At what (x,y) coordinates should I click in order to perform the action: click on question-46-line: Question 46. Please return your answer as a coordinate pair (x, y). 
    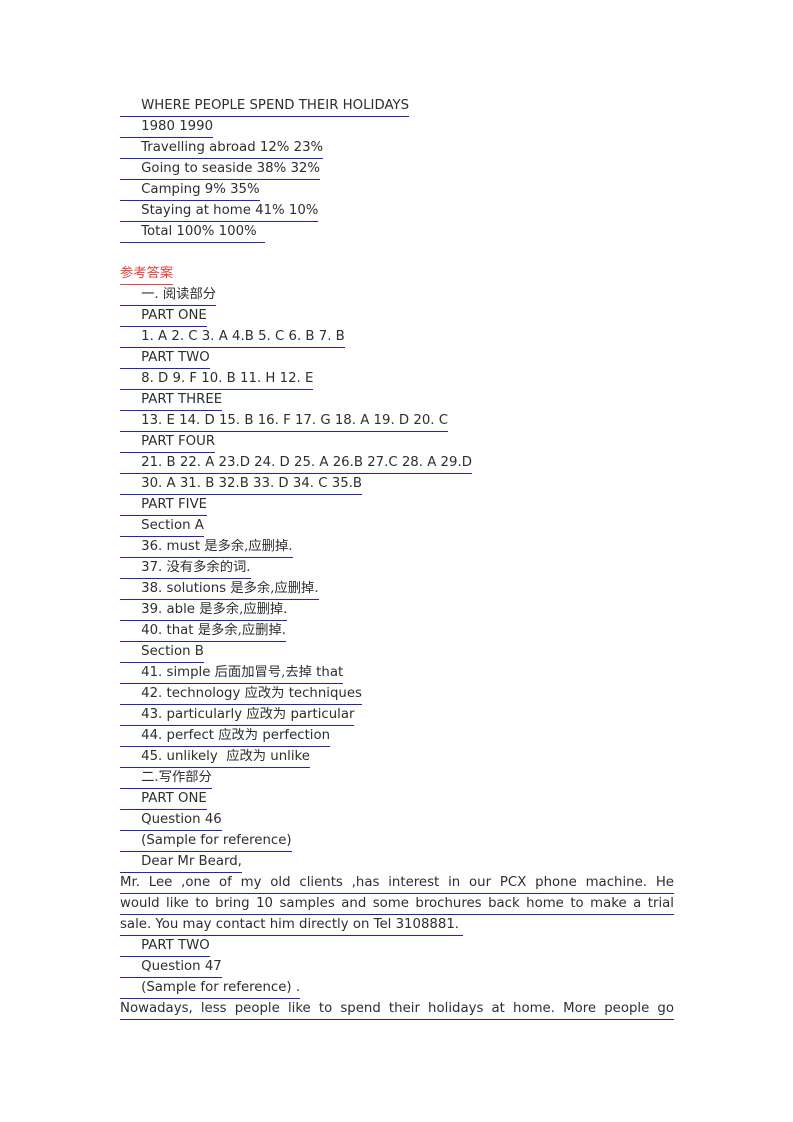
    Looking at the image, I should click on (397, 820).